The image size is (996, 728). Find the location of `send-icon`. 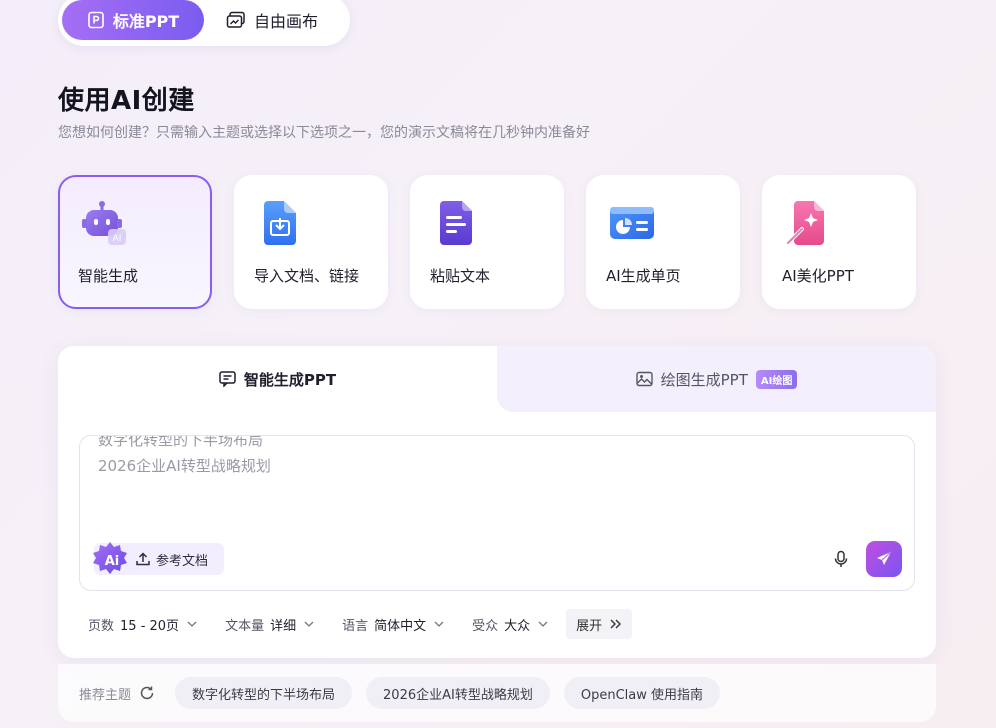

send-icon is located at coordinates (884, 558).